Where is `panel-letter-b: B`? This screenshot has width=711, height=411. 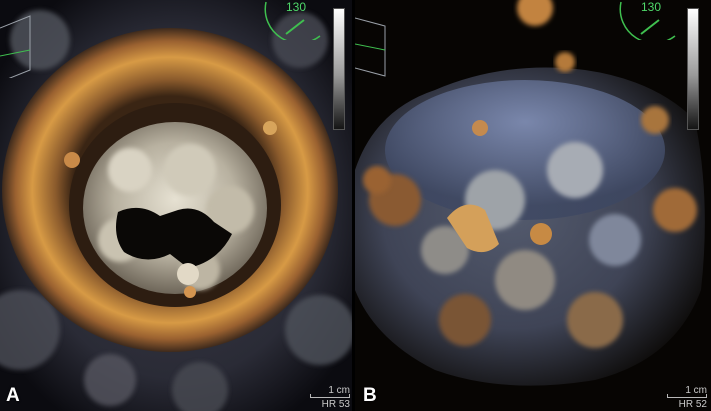
panel-letter-b: B is located at coordinates (370, 395).